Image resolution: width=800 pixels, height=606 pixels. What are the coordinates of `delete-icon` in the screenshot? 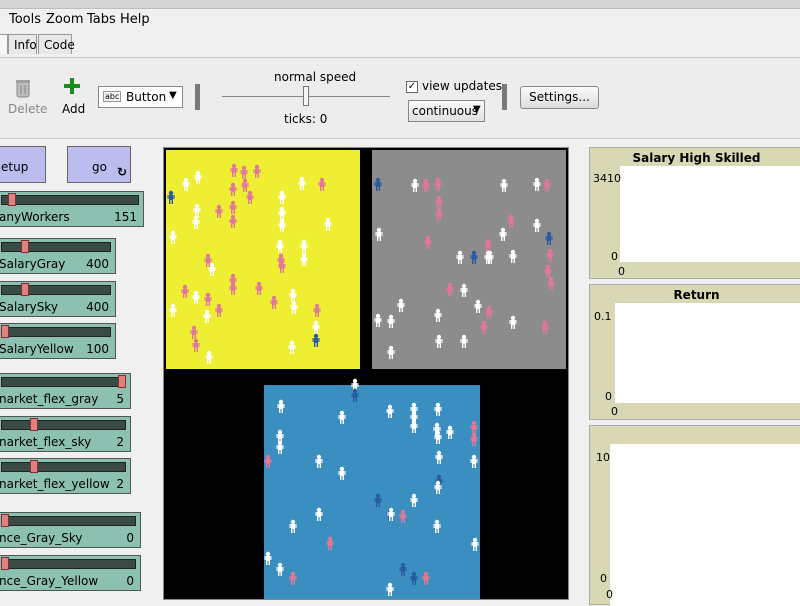 It's located at (23, 89).